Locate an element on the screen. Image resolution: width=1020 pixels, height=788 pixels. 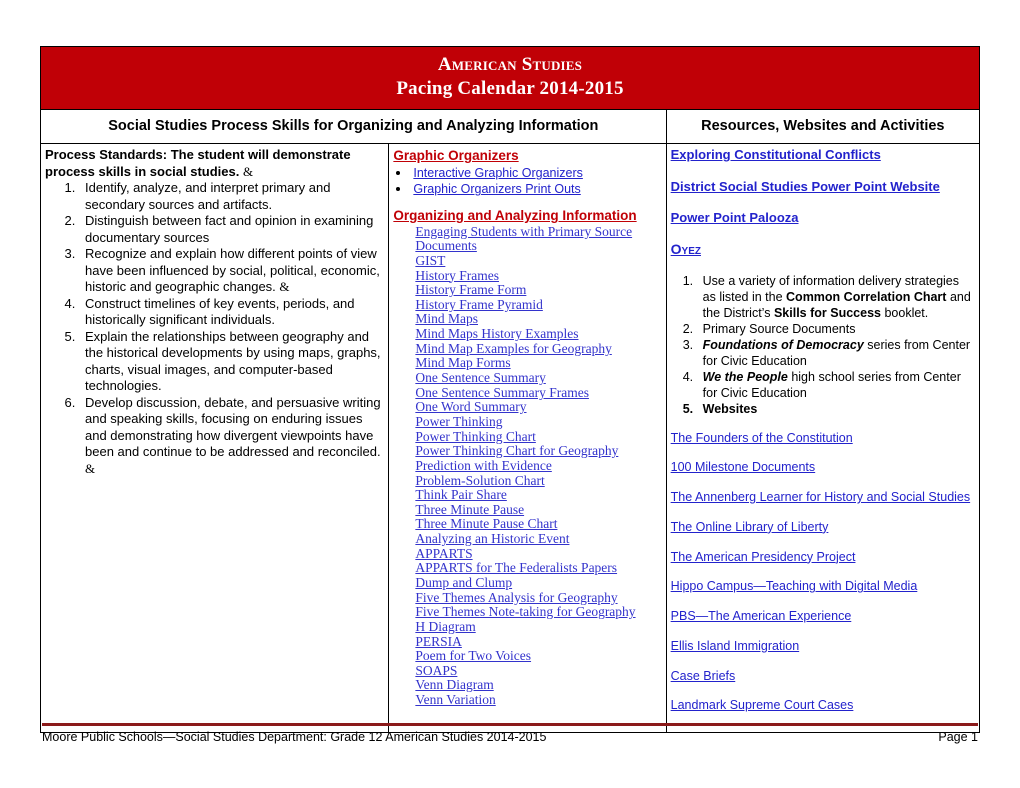
text-run: Foundations of Democracy is located at coordinates (783, 344).